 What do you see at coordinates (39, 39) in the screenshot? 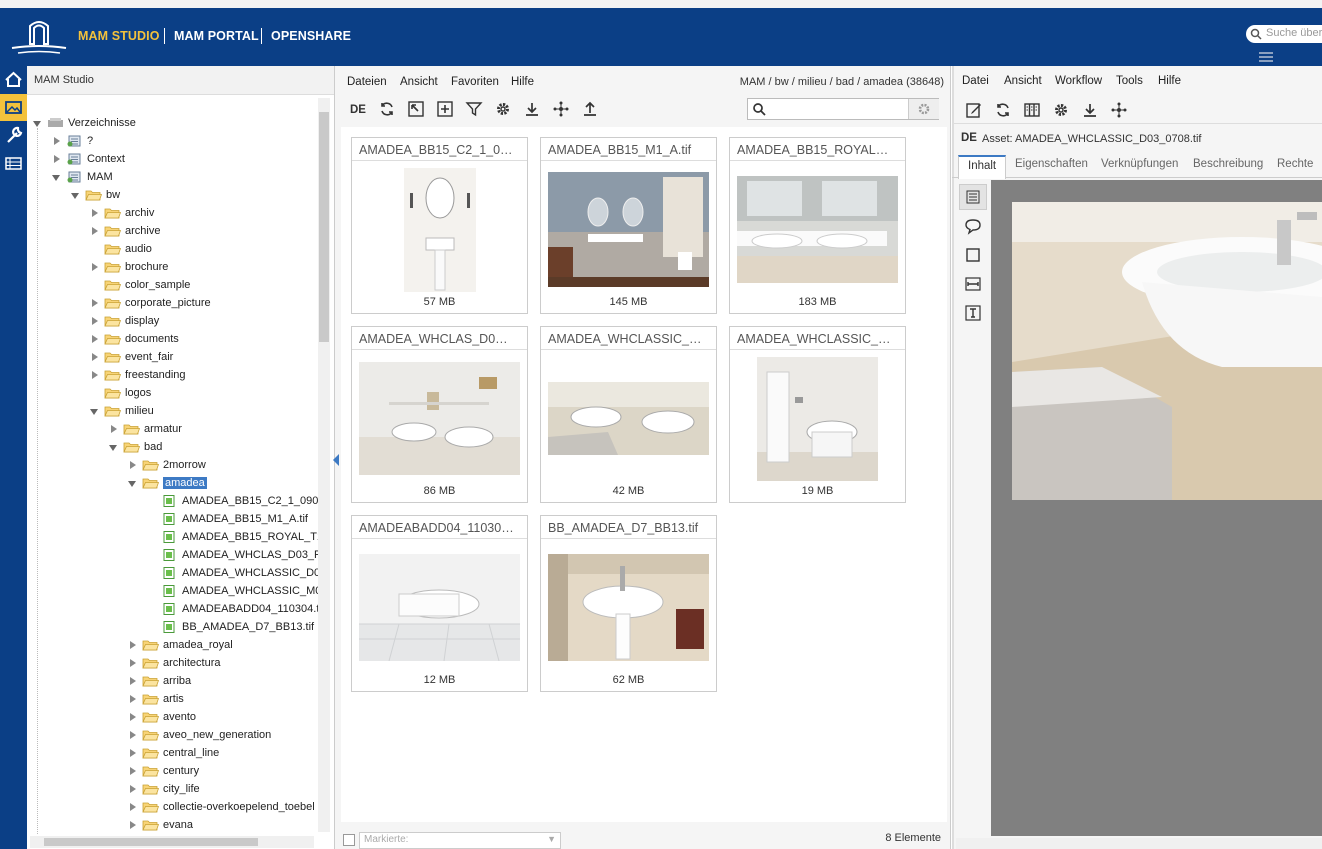
I see `brand-logo-icon` at bounding box center [39, 39].